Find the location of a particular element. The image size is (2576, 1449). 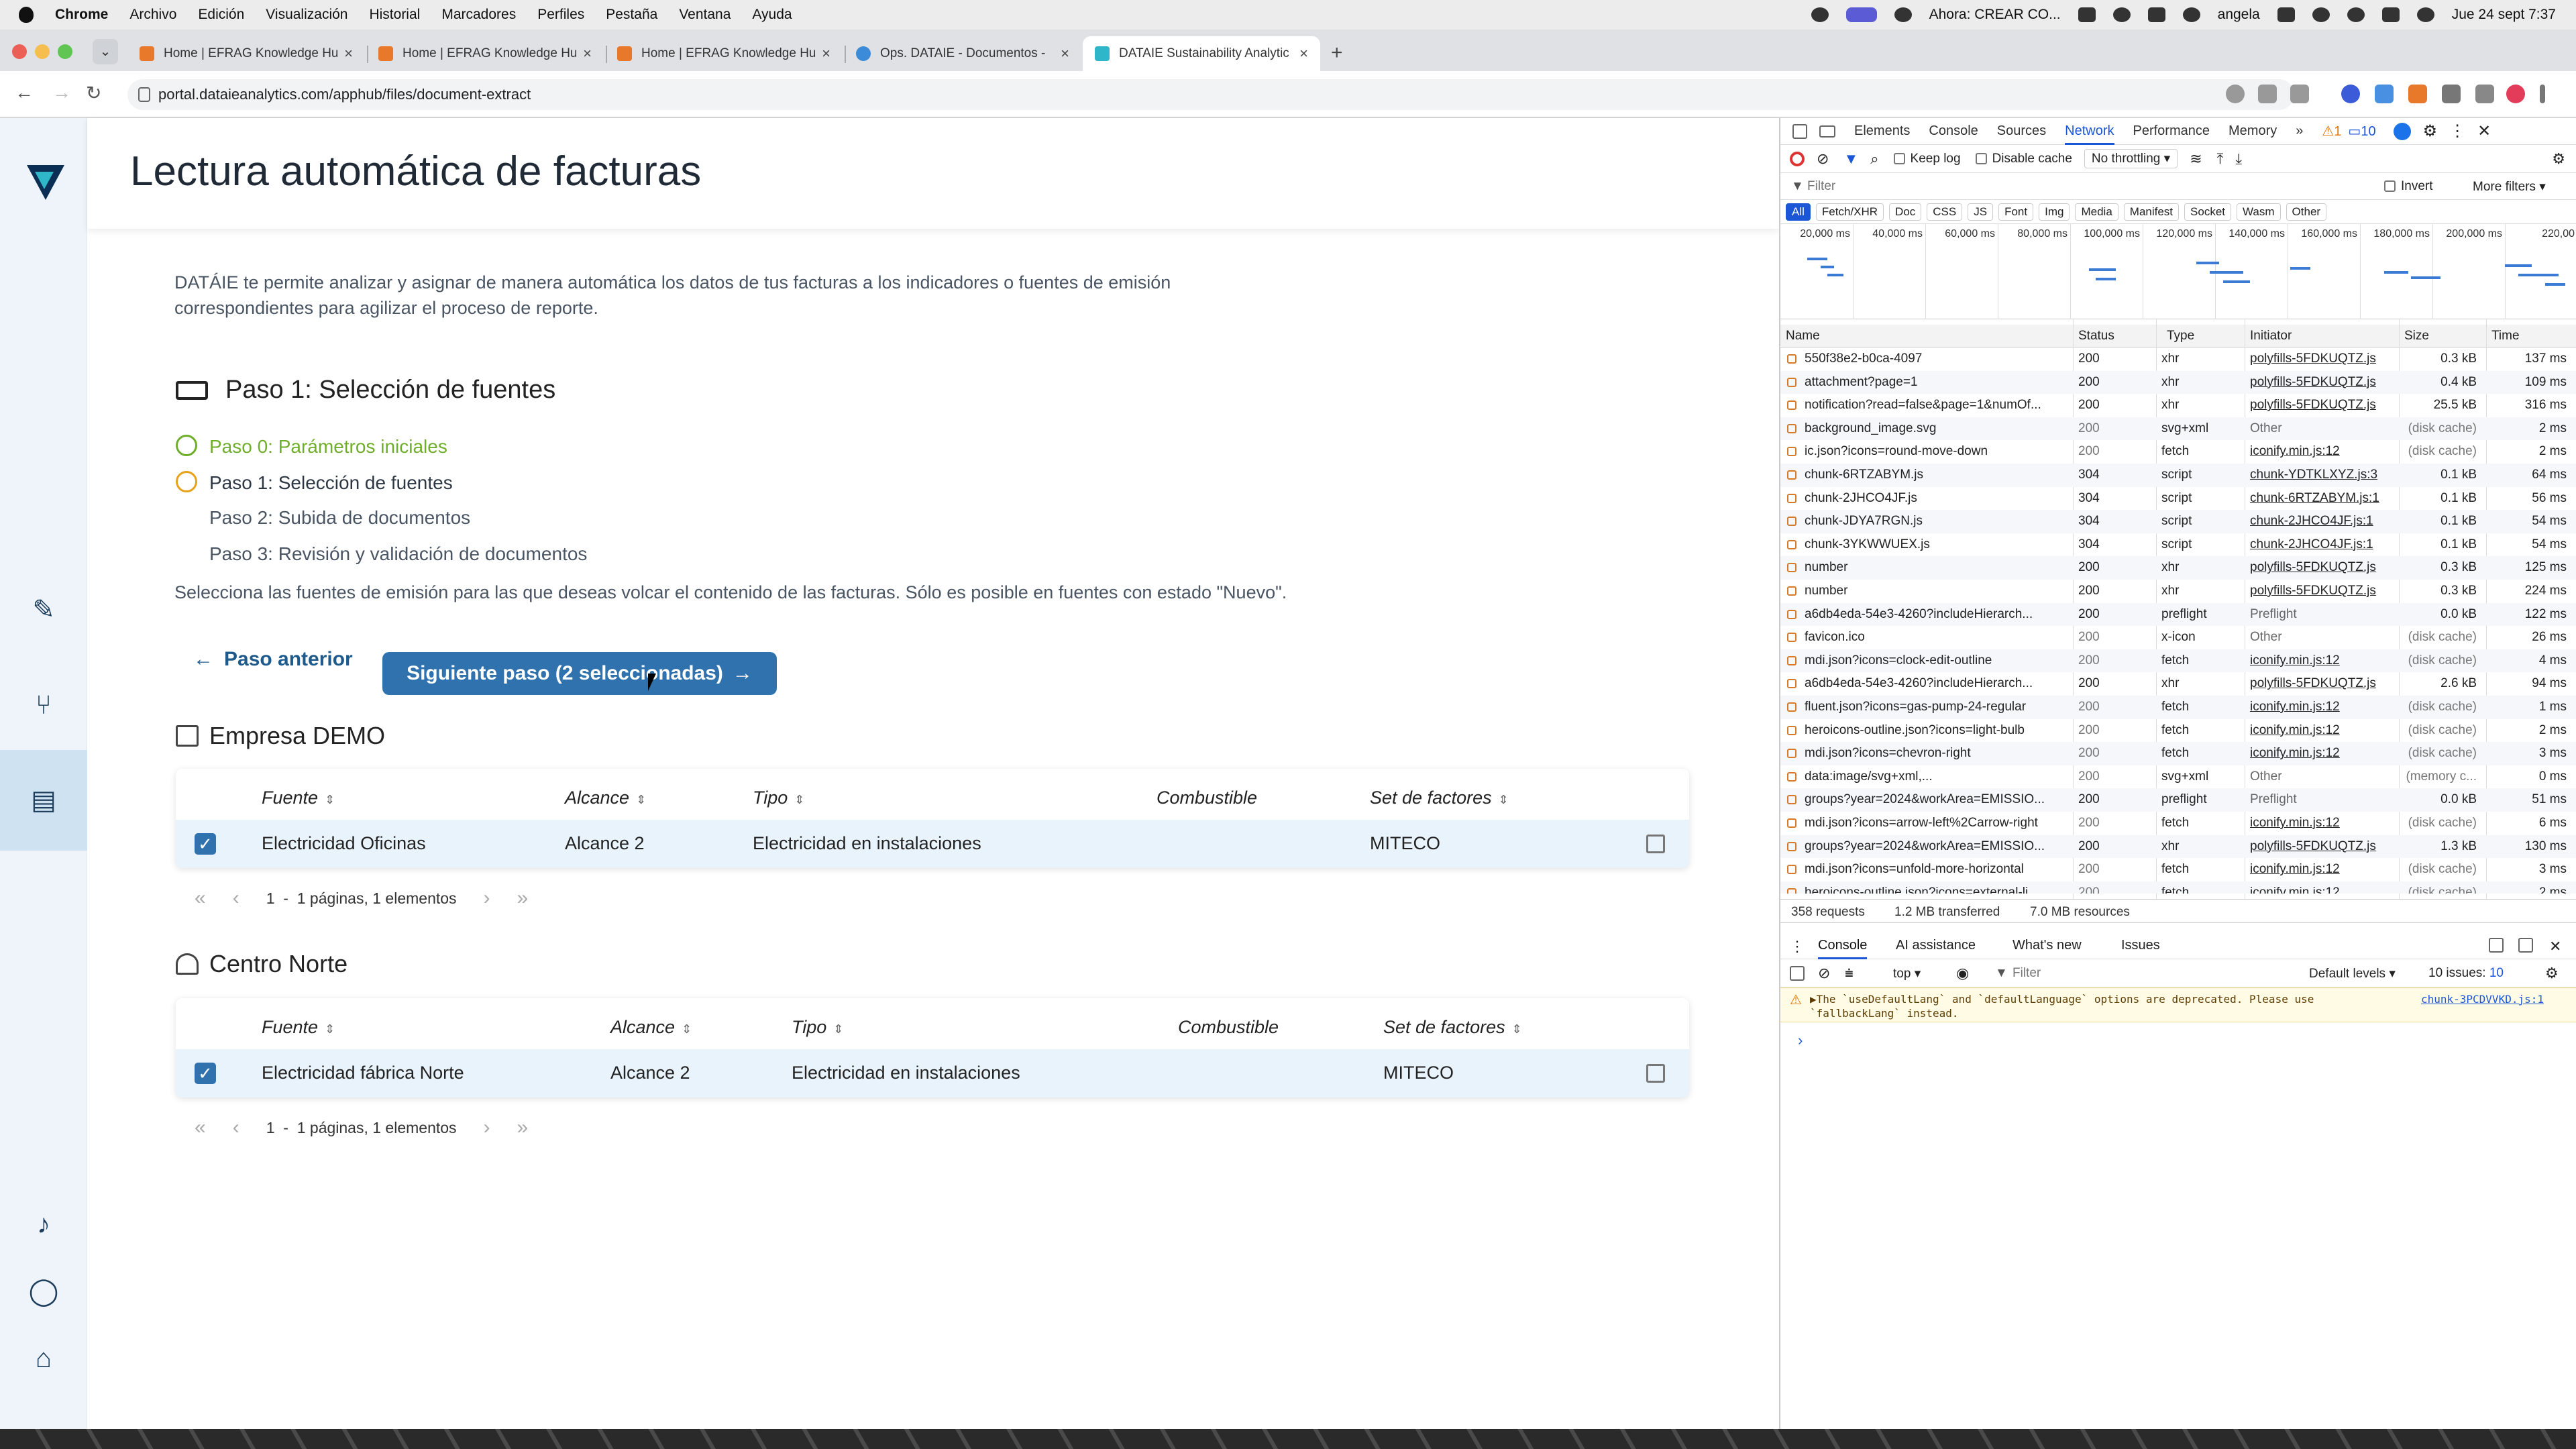

apple-icon is located at coordinates (26, 15).